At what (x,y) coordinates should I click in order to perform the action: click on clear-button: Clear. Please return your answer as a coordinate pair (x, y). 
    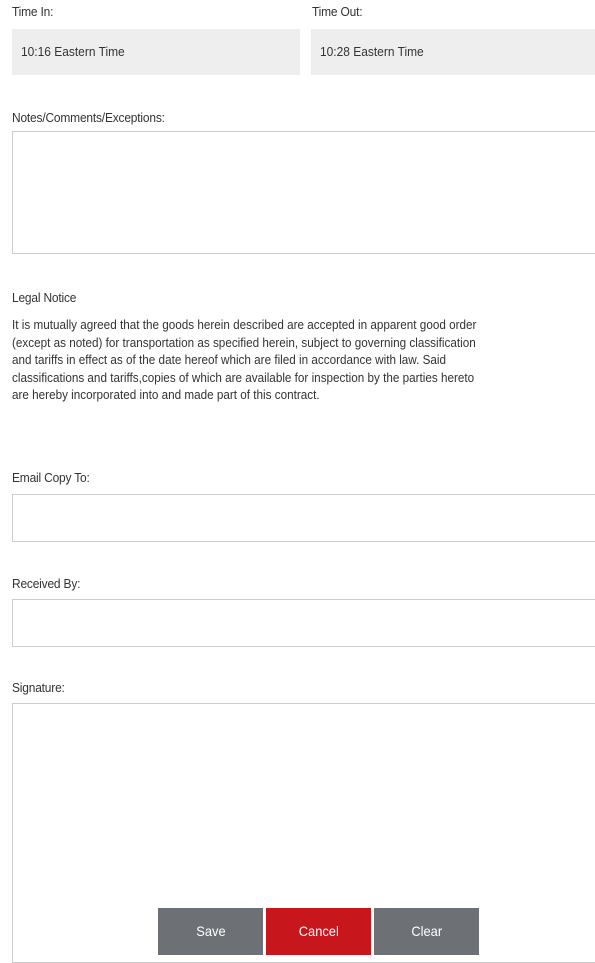
    Looking at the image, I should click on (426, 931).